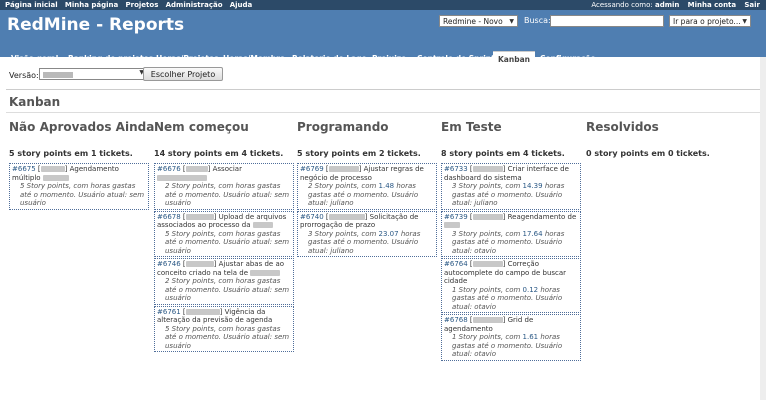 The height and width of the screenshot is (400, 766). What do you see at coordinates (503, 153) in the screenshot?
I see `column-summary: 8 story points em 4 tickets.` at bounding box center [503, 153].